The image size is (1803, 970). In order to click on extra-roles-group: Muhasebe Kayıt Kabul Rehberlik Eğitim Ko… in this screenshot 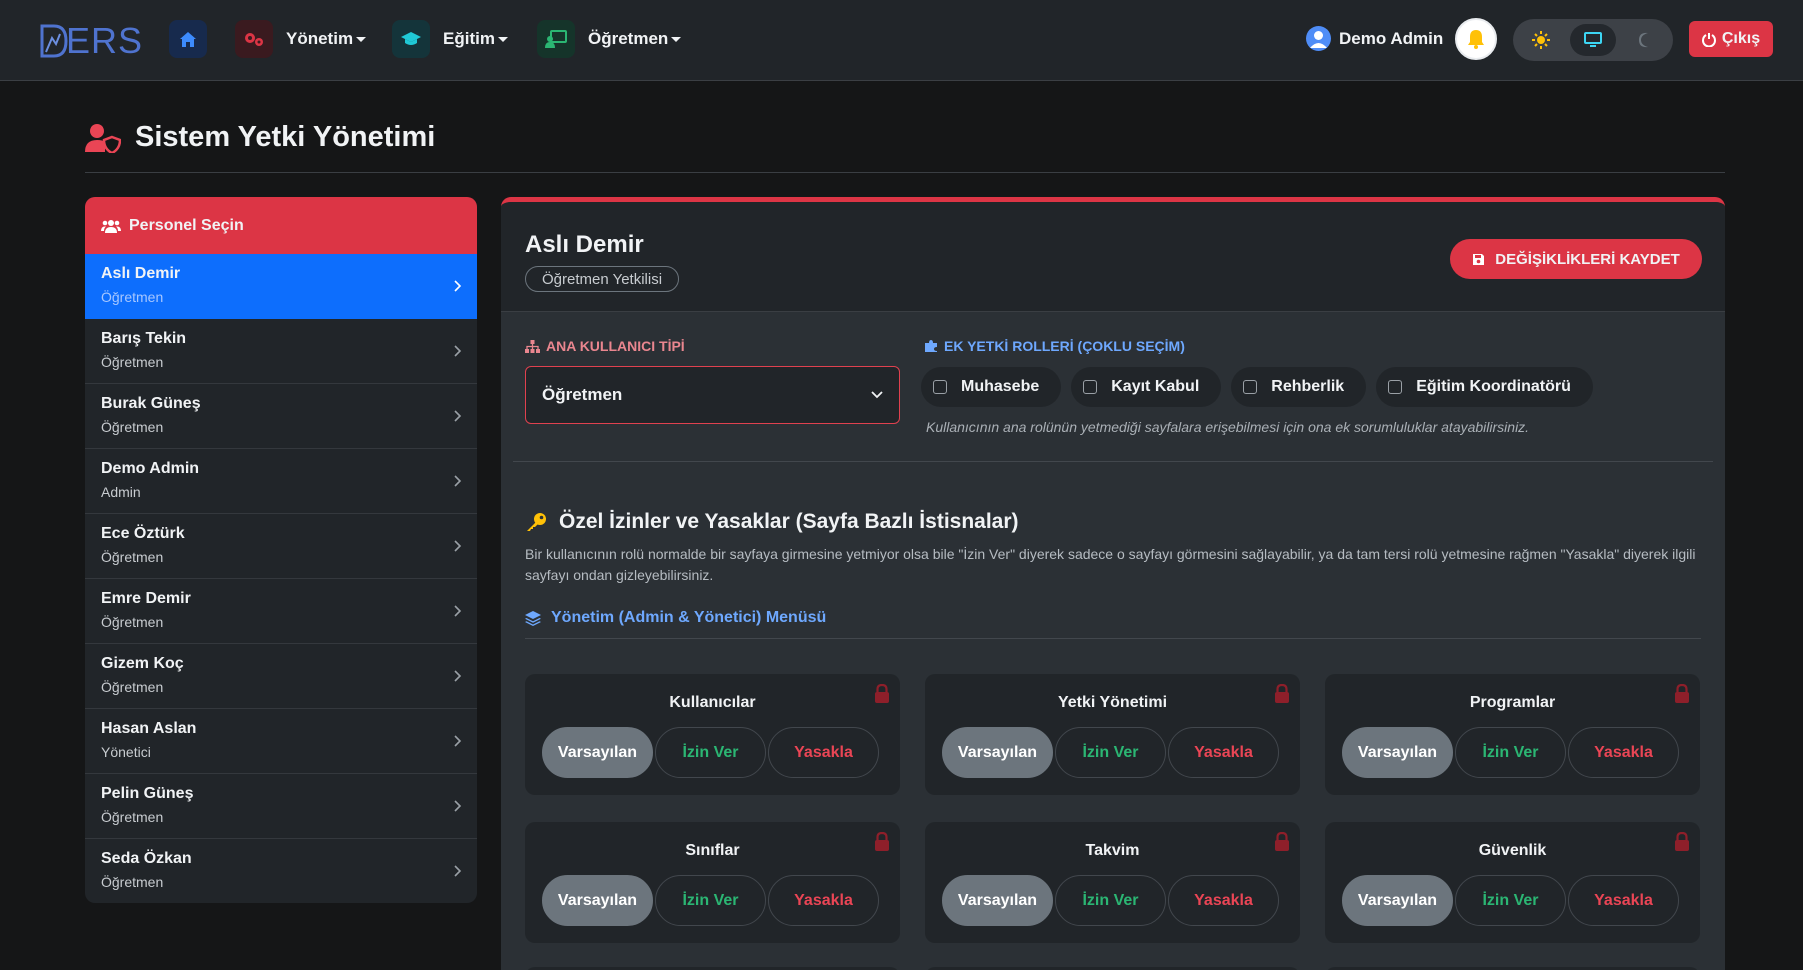, I will do `click(1257, 387)`.